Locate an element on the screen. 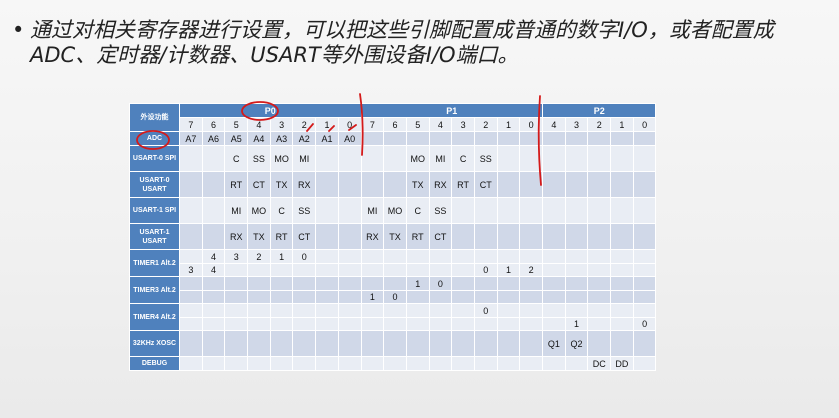 Image resolution: width=839 pixels, height=418 pixels. pin-number-cell: 3 is located at coordinates (576, 124).